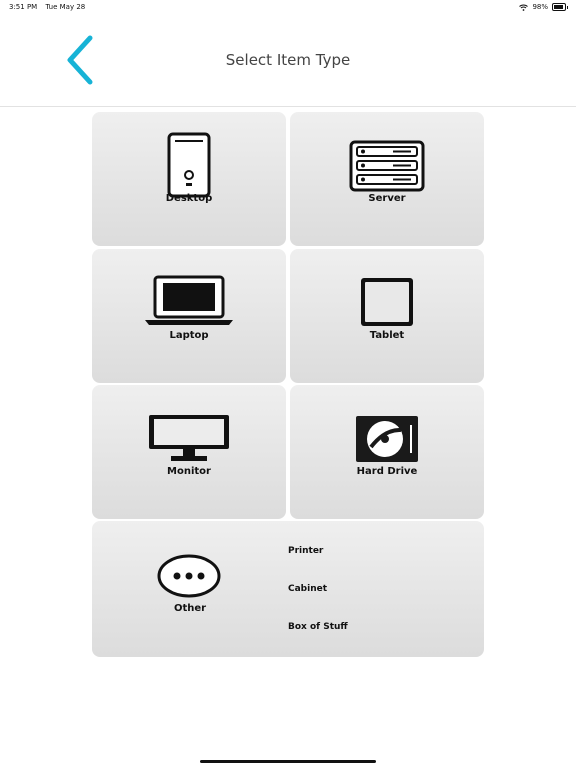 This screenshot has width=576, height=768. I want to click on laptop-icon, so click(189, 300).